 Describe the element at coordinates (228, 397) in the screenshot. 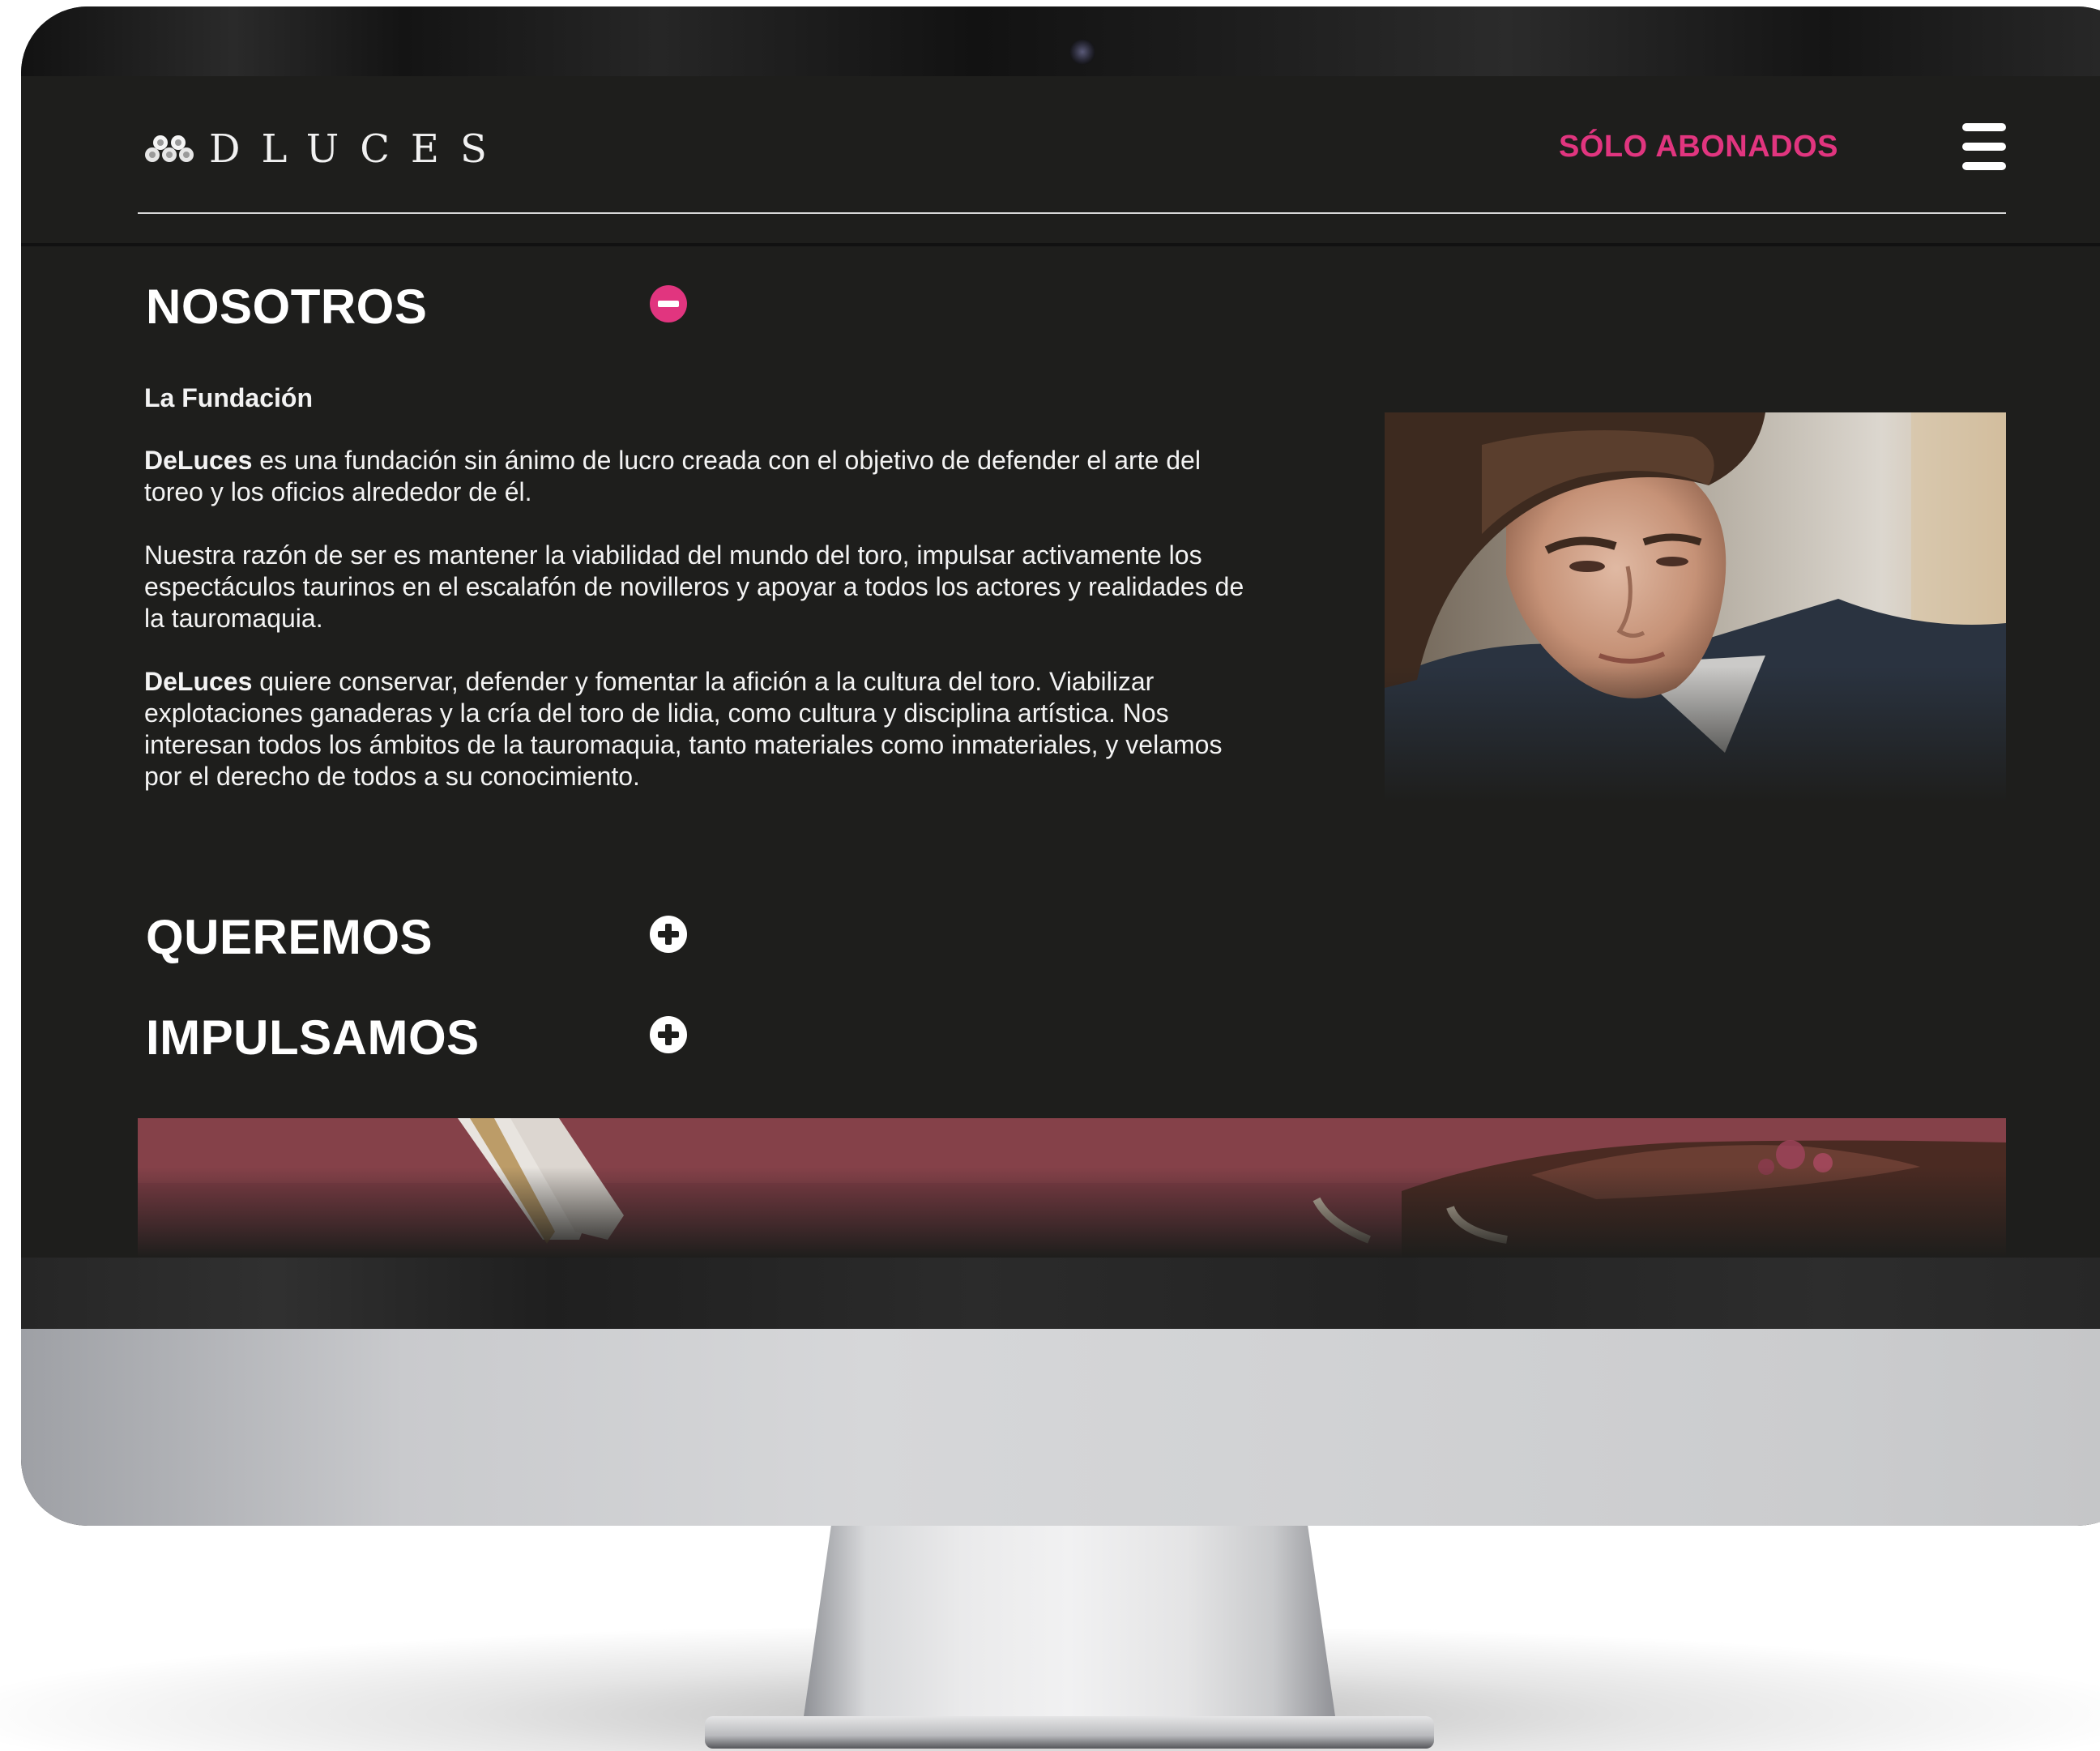

I see `section-subtitle: La Fundación` at that location.